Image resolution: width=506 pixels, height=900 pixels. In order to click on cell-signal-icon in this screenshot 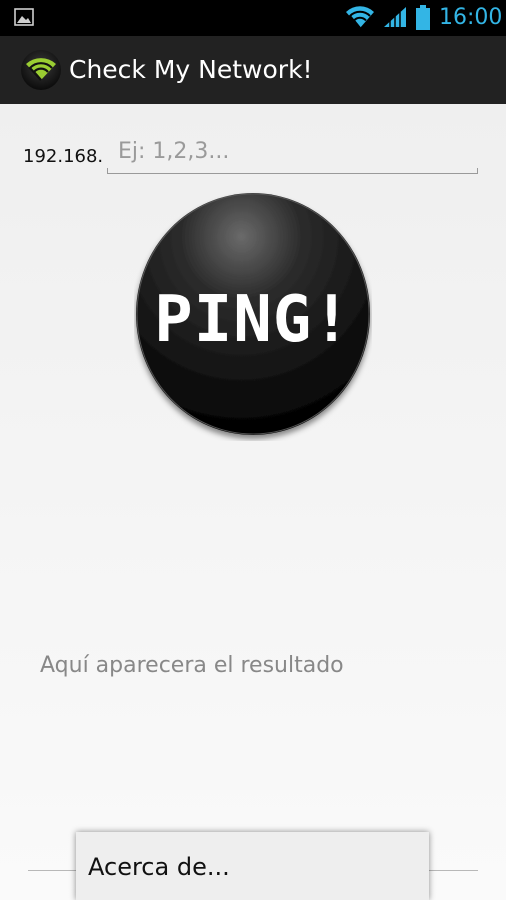, I will do `click(395, 17)`.